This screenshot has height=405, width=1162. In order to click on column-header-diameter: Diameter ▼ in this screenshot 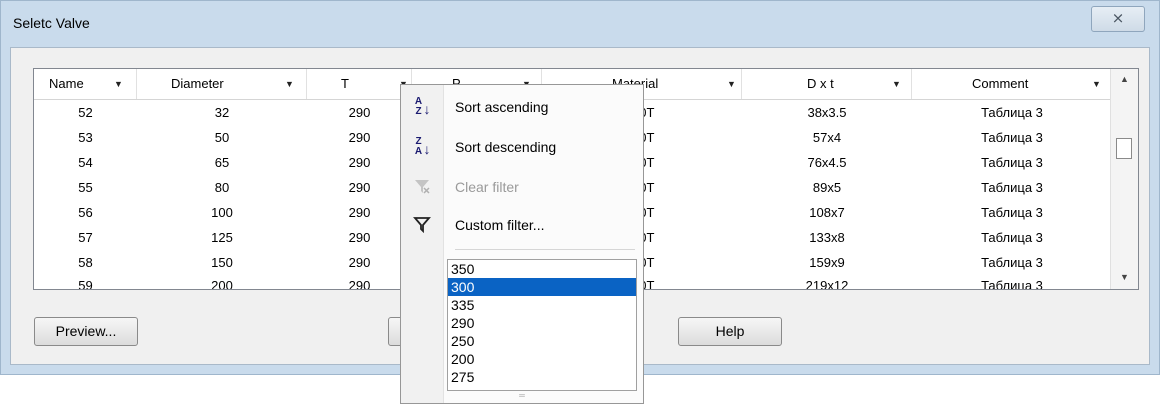, I will do `click(222, 84)`.